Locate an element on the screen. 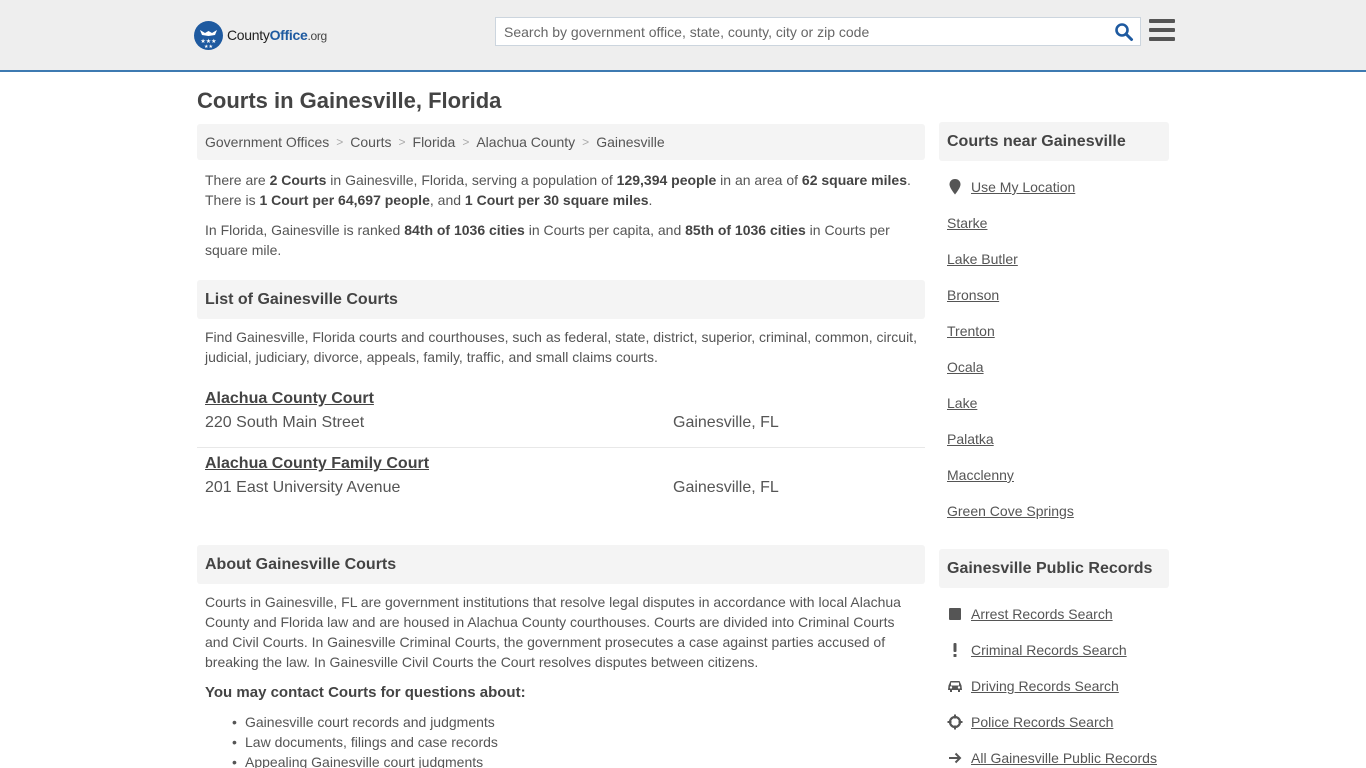 The image size is (1366, 768). public-records-item: Arrest Records Search is located at coordinates (1054, 614).